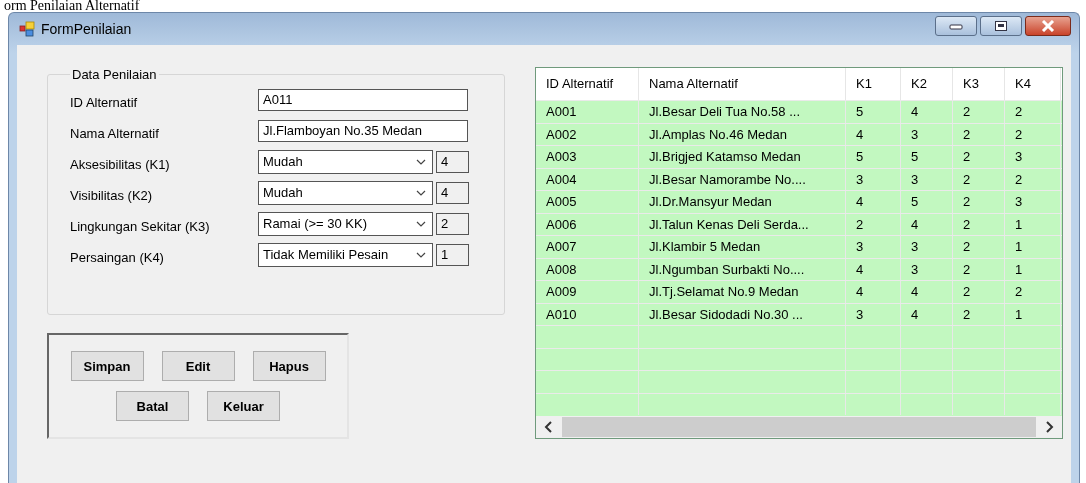  What do you see at coordinates (27, 29) in the screenshot?
I see `app-icon` at bounding box center [27, 29].